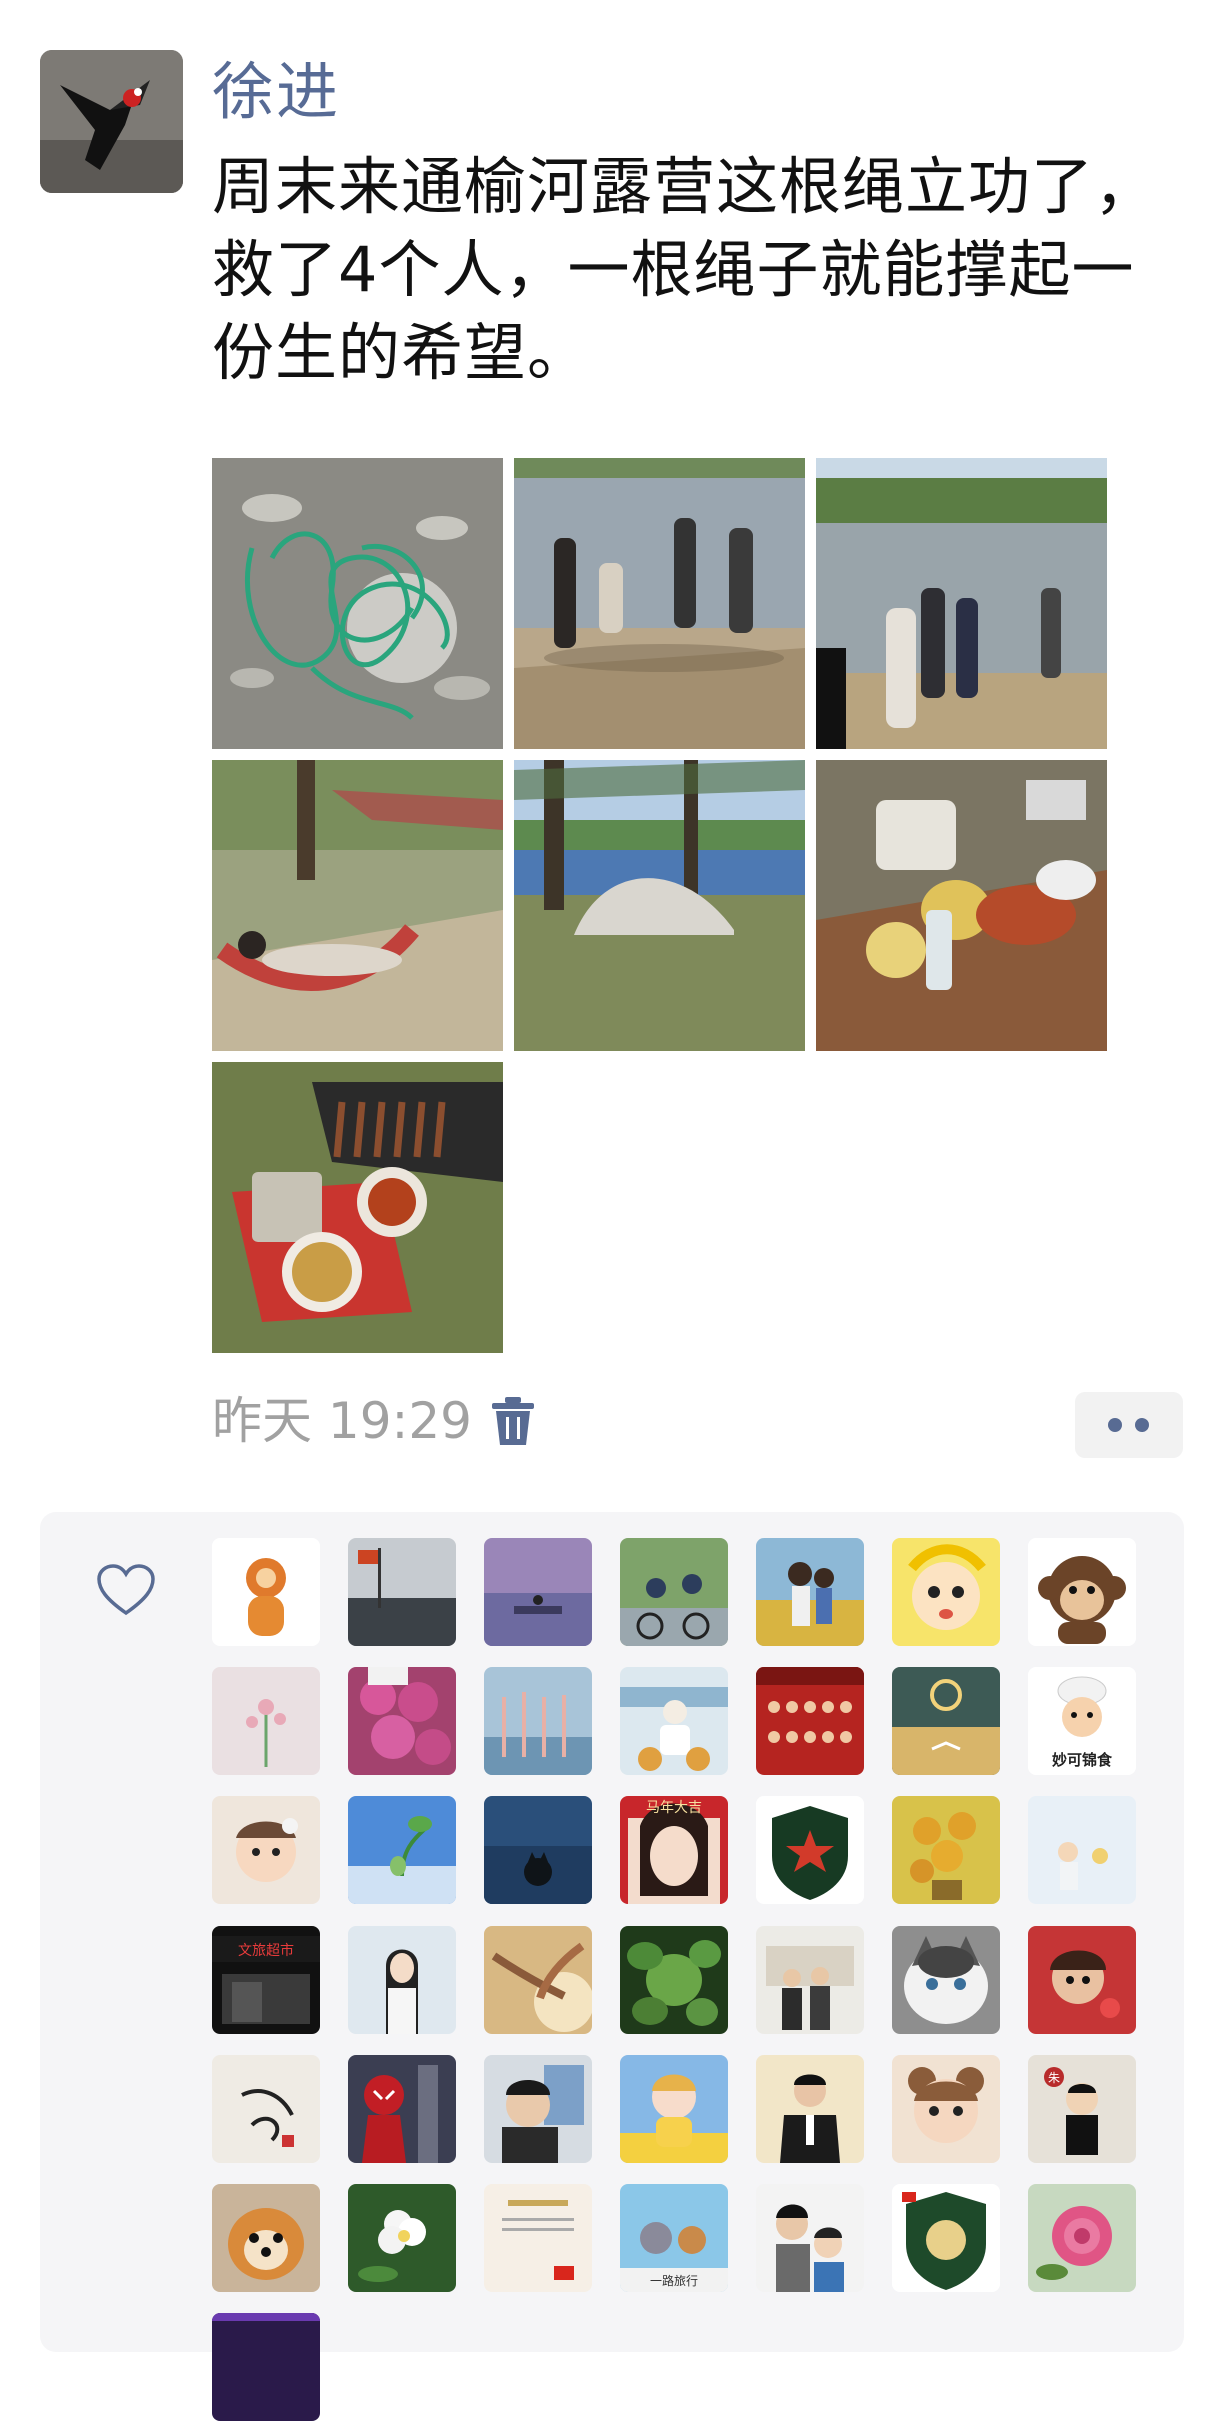 The image size is (1224, 2421). I want to click on author-avatar, so click(111, 121).